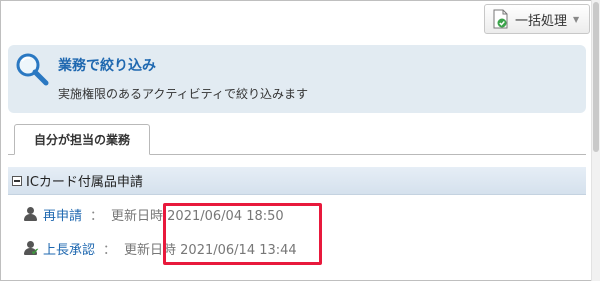 The width and height of the screenshot is (600, 281). I want to click on vertical-scrollbar, so click(595, 140).